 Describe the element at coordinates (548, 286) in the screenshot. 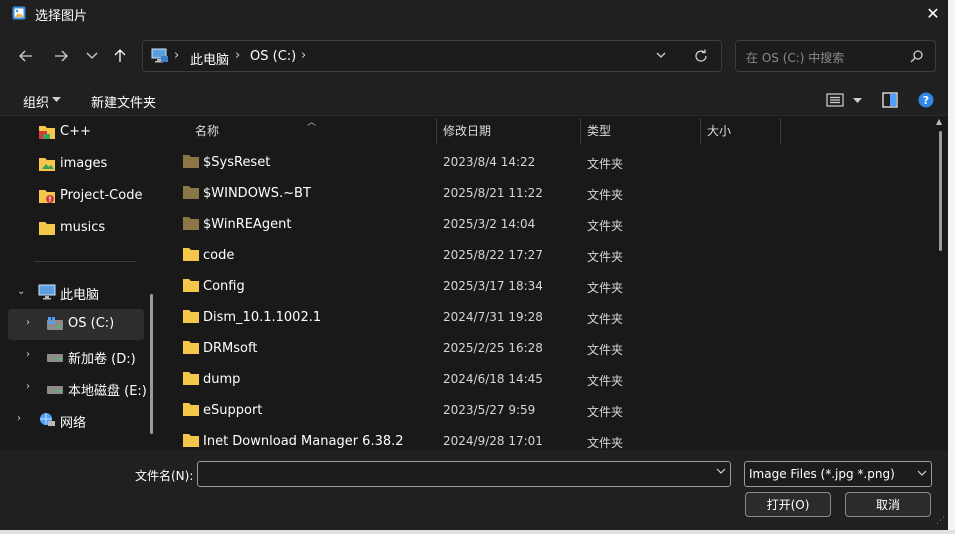

I see `table-row: Config 2025/3/17 18:34 文件夹` at that location.